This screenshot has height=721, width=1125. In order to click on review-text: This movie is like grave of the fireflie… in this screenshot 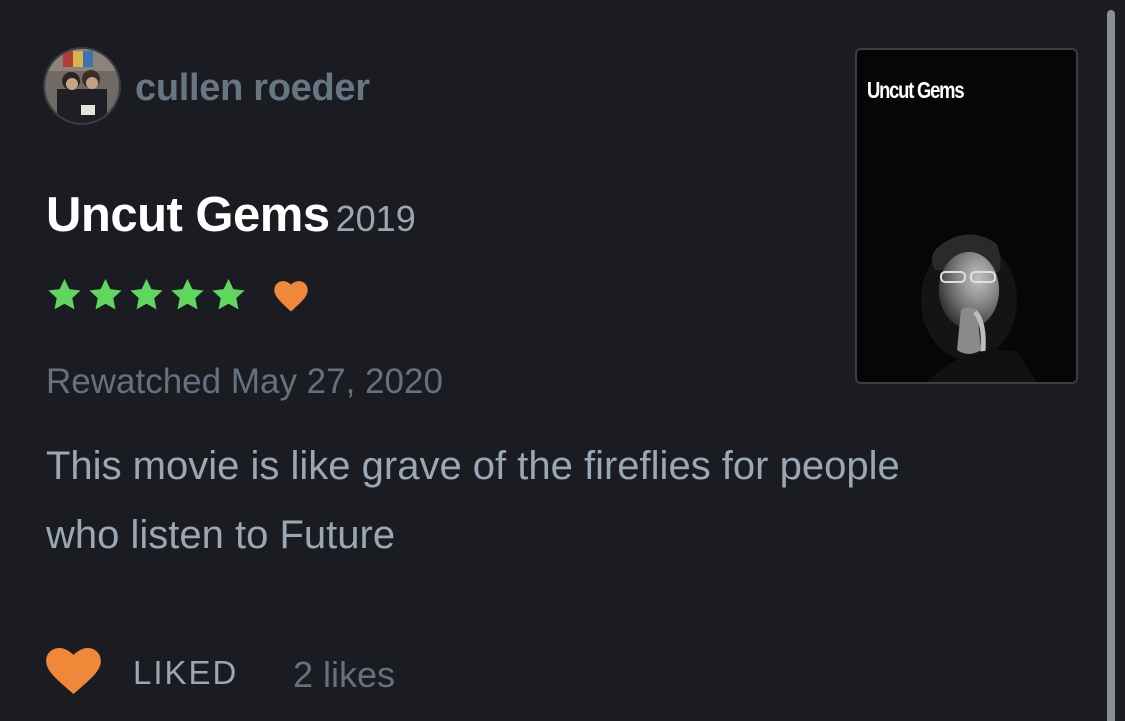, I will do `click(473, 500)`.